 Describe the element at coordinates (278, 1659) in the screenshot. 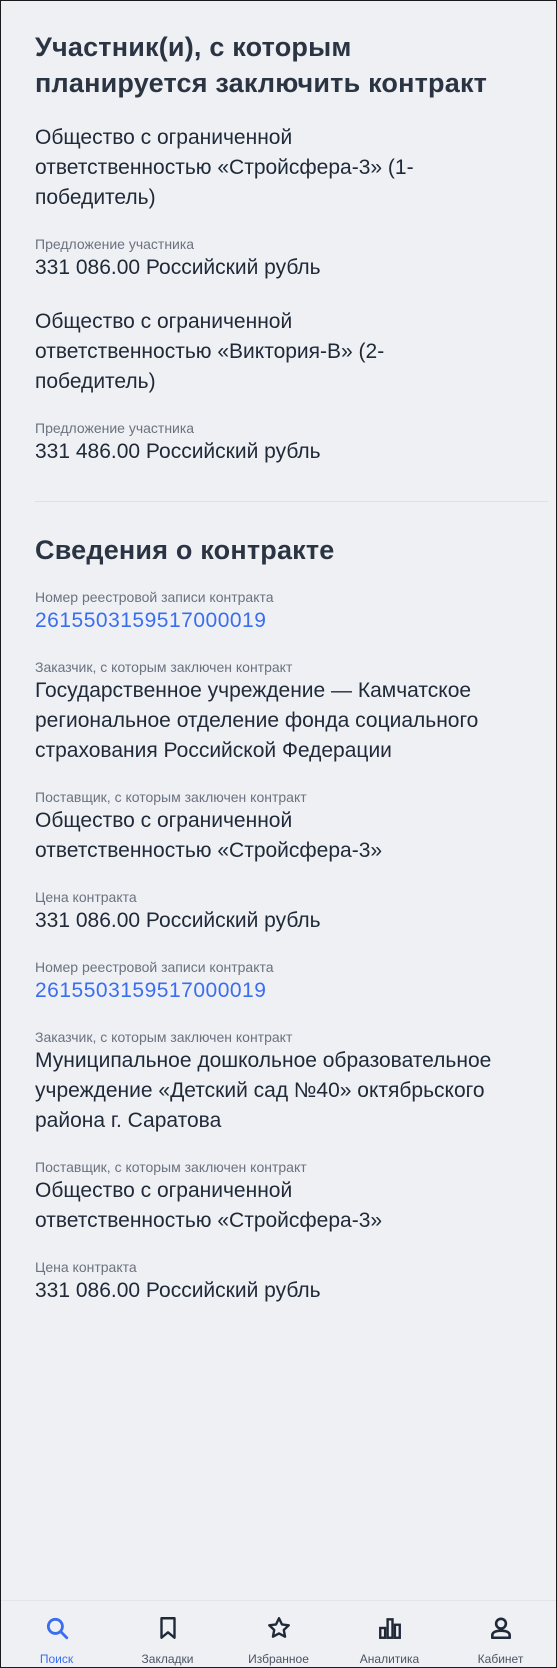

I see `tab-label: Избранное` at that location.